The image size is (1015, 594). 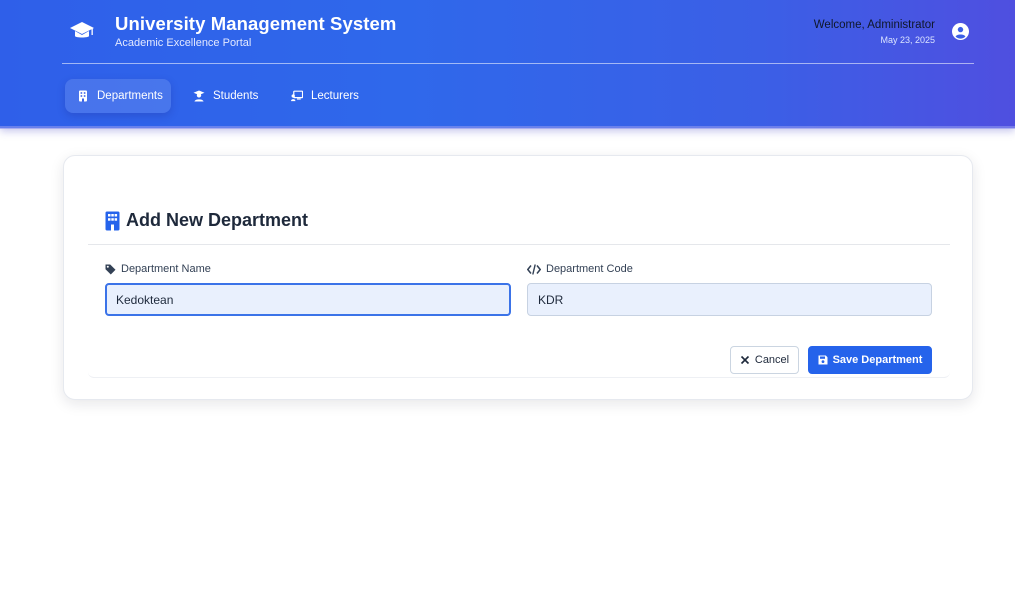 I want to click on form-header: Add New Department, so click(x=206, y=220).